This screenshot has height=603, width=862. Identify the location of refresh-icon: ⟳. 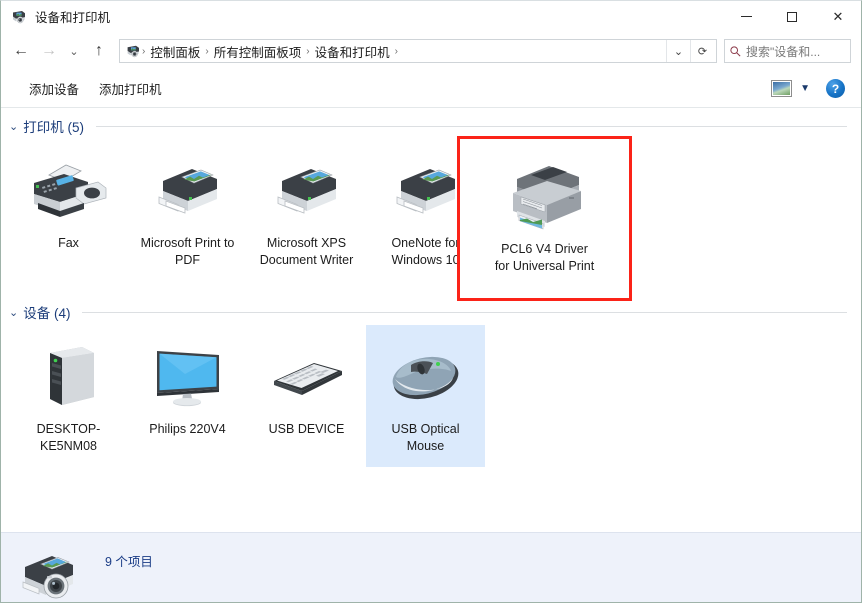
(702, 51).